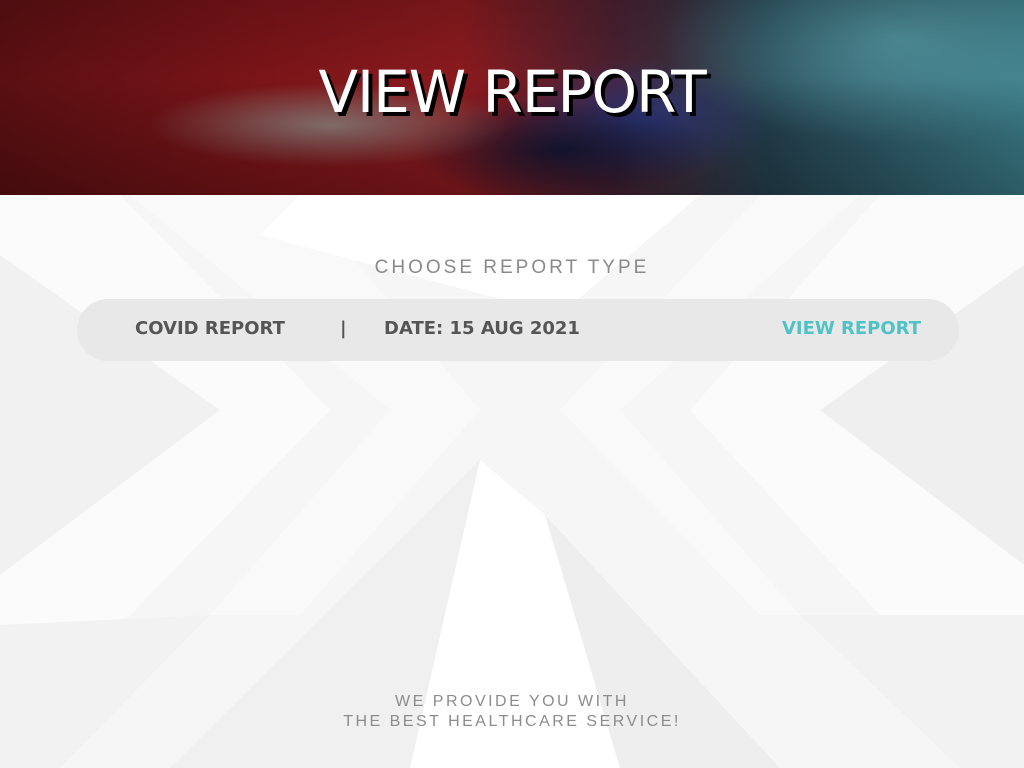 The width and height of the screenshot is (1024, 768). What do you see at coordinates (512, 267) in the screenshot?
I see `section-label: CHOOSE REPORT TYPE` at bounding box center [512, 267].